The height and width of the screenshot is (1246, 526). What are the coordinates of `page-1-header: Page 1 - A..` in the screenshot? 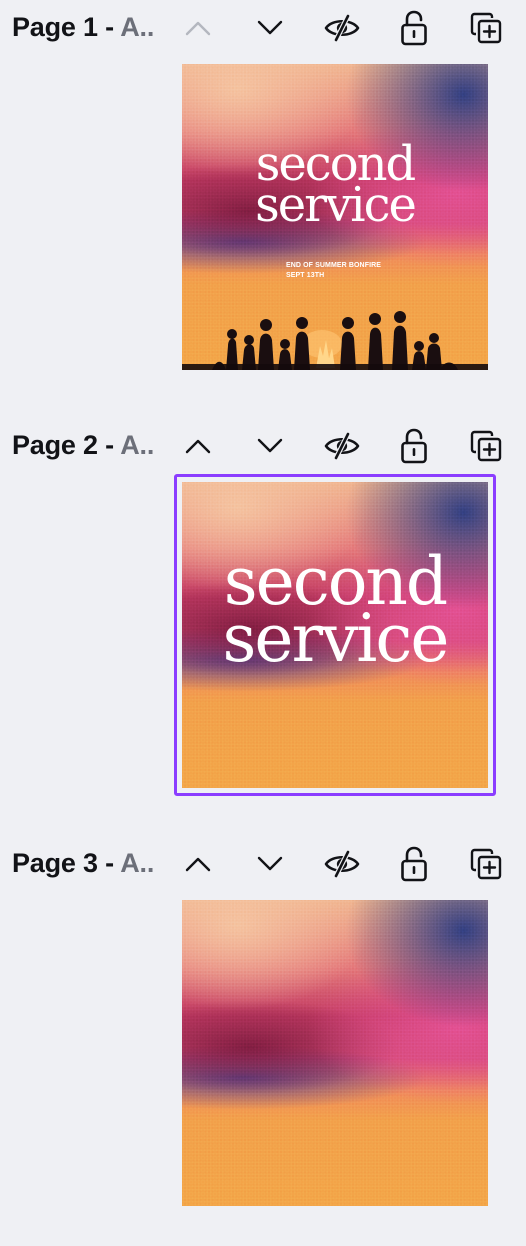 It's located at (263, 30).